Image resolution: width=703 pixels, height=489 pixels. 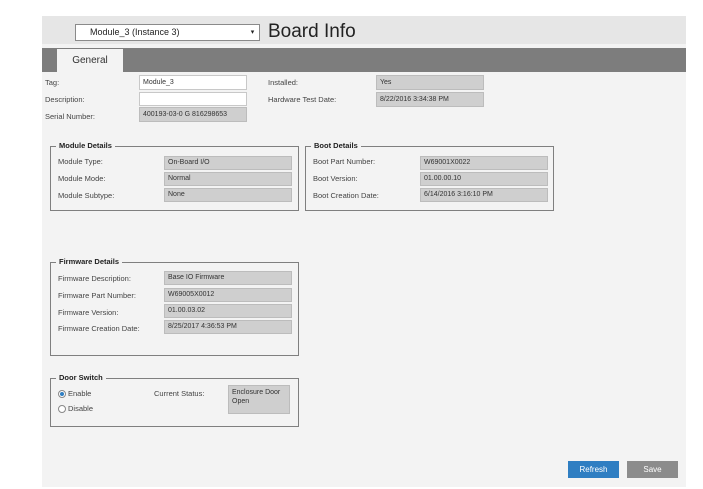 What do you see at coordinates (228, 278) in the screenshot?
I see `firmware-description-value: Base IO Firmware` at bounding box center [228, 278].